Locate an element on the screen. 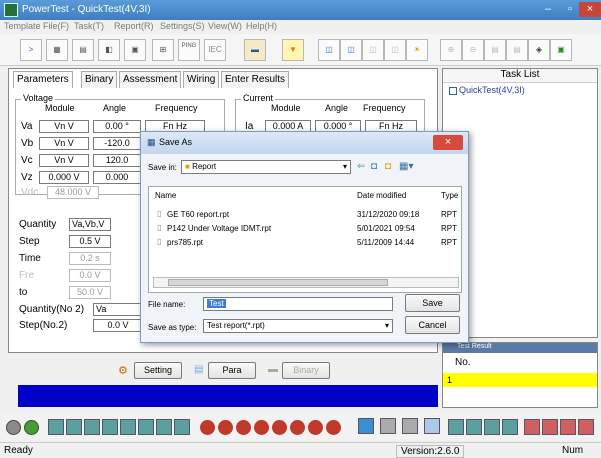 This screenshot has height=458, width=601. binary-button: Binary is located at coordinates (306, 370).